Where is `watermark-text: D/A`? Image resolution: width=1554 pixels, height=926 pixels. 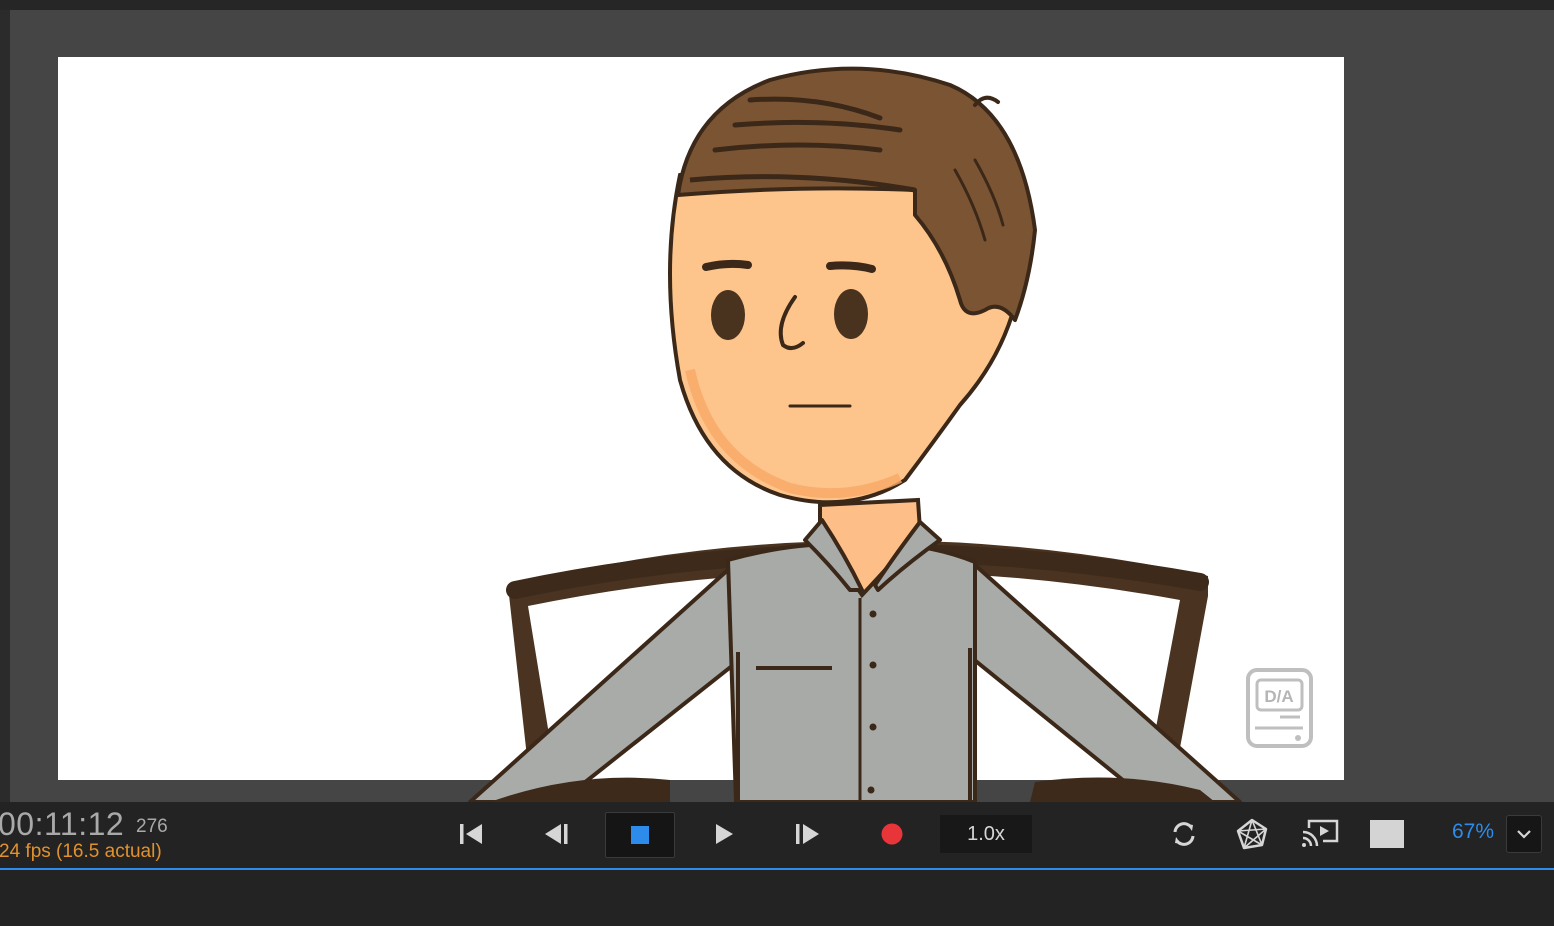 watermark-text: D/A is located at coordinates (1278, 696).